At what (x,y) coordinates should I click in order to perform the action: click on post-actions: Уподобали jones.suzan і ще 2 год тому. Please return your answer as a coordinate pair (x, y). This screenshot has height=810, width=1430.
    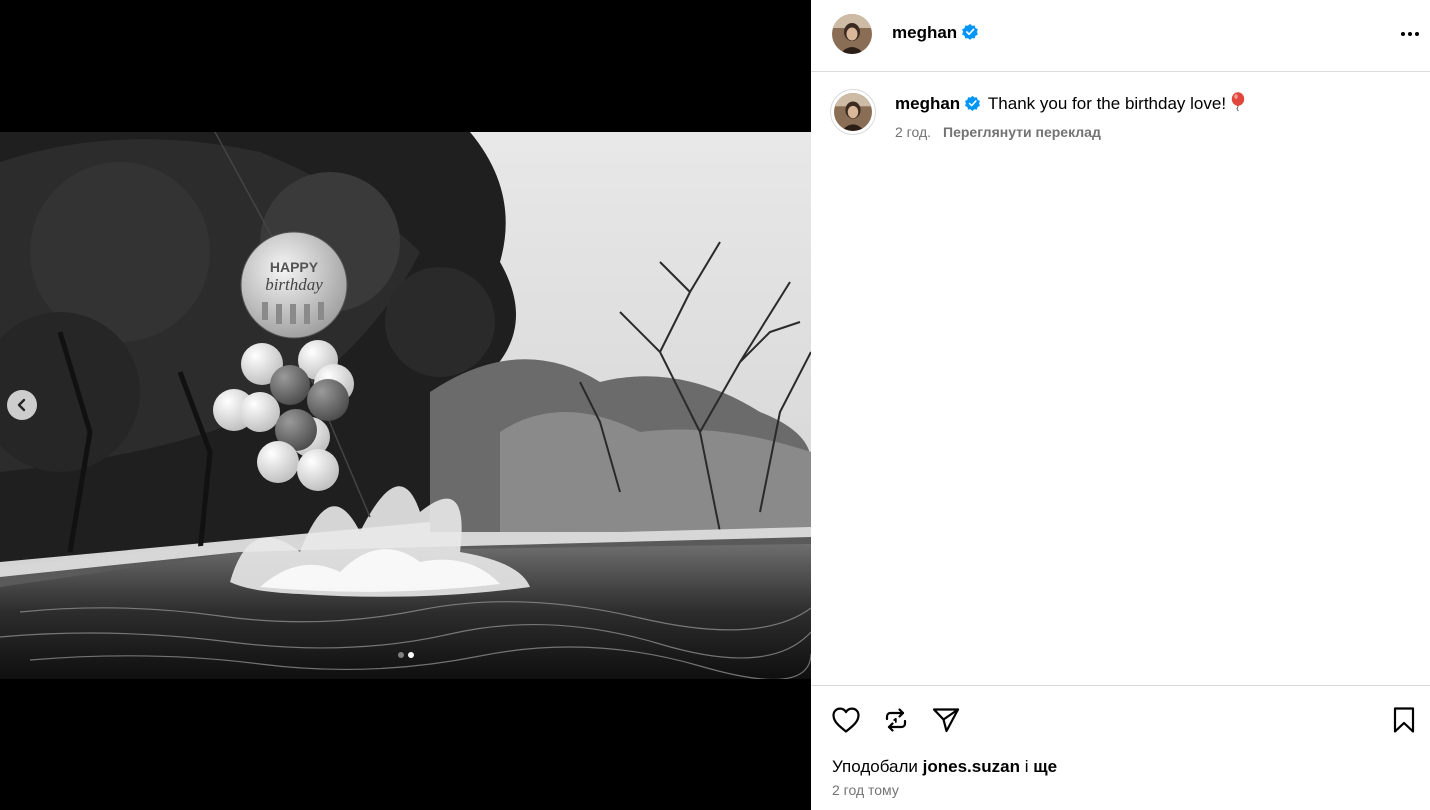
    Looking at the image, I should click on (1120, 747).